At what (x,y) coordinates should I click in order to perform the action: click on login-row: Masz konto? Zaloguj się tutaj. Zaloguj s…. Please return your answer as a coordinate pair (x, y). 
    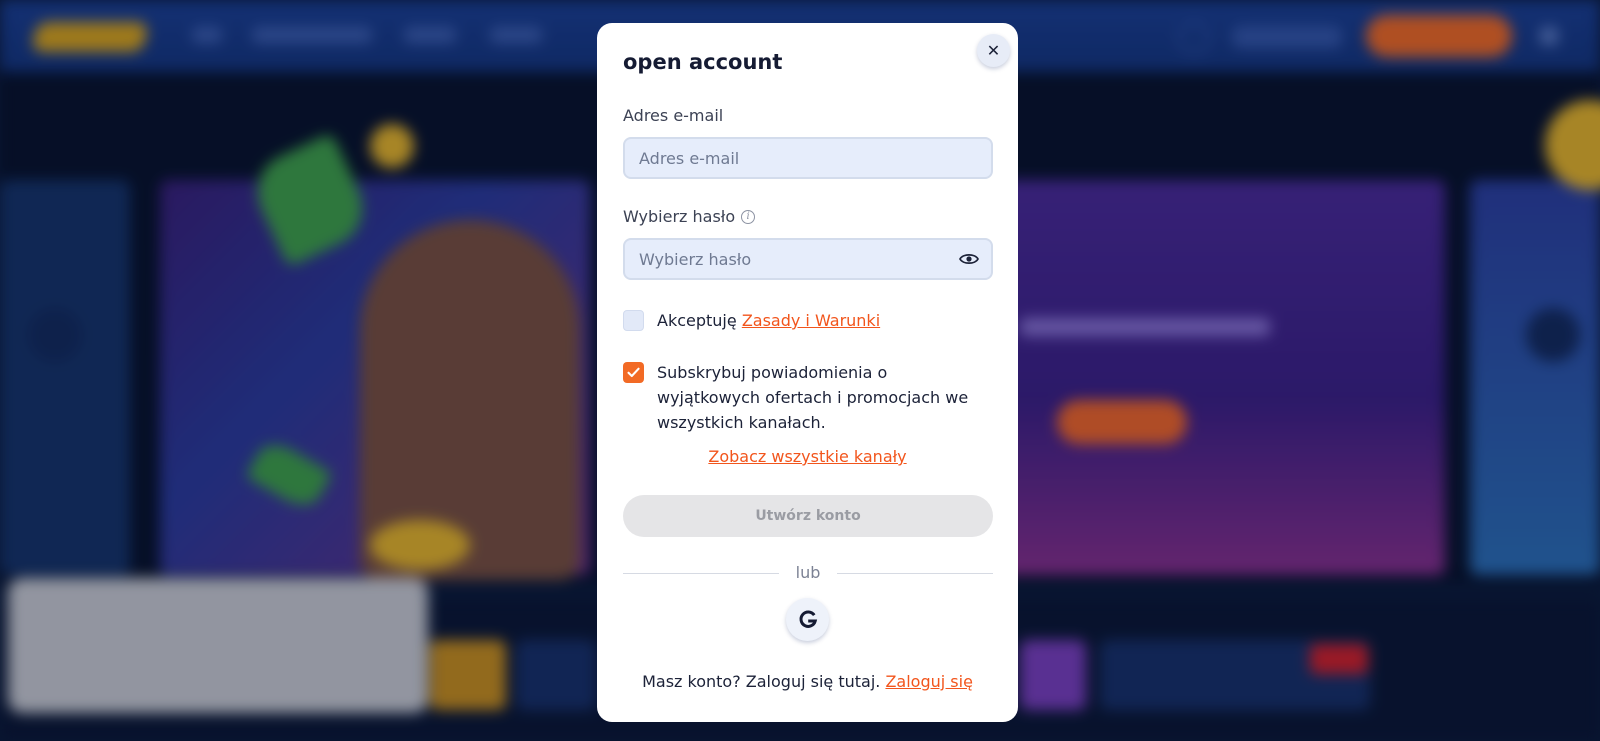
    Looking at the image, I should click on (807, 681).